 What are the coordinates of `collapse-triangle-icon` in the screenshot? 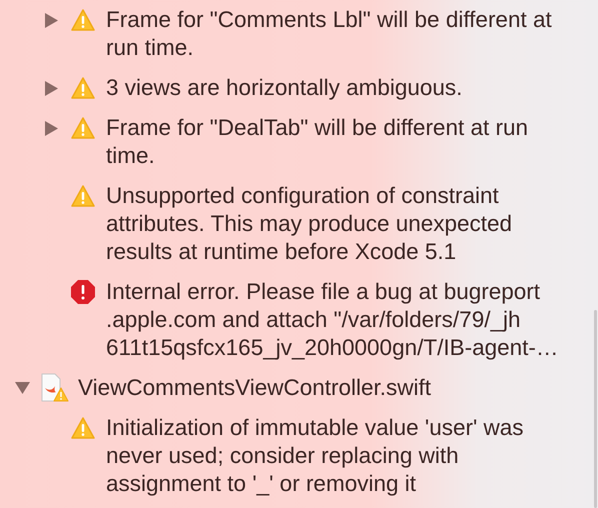 It's located at (22, 388).